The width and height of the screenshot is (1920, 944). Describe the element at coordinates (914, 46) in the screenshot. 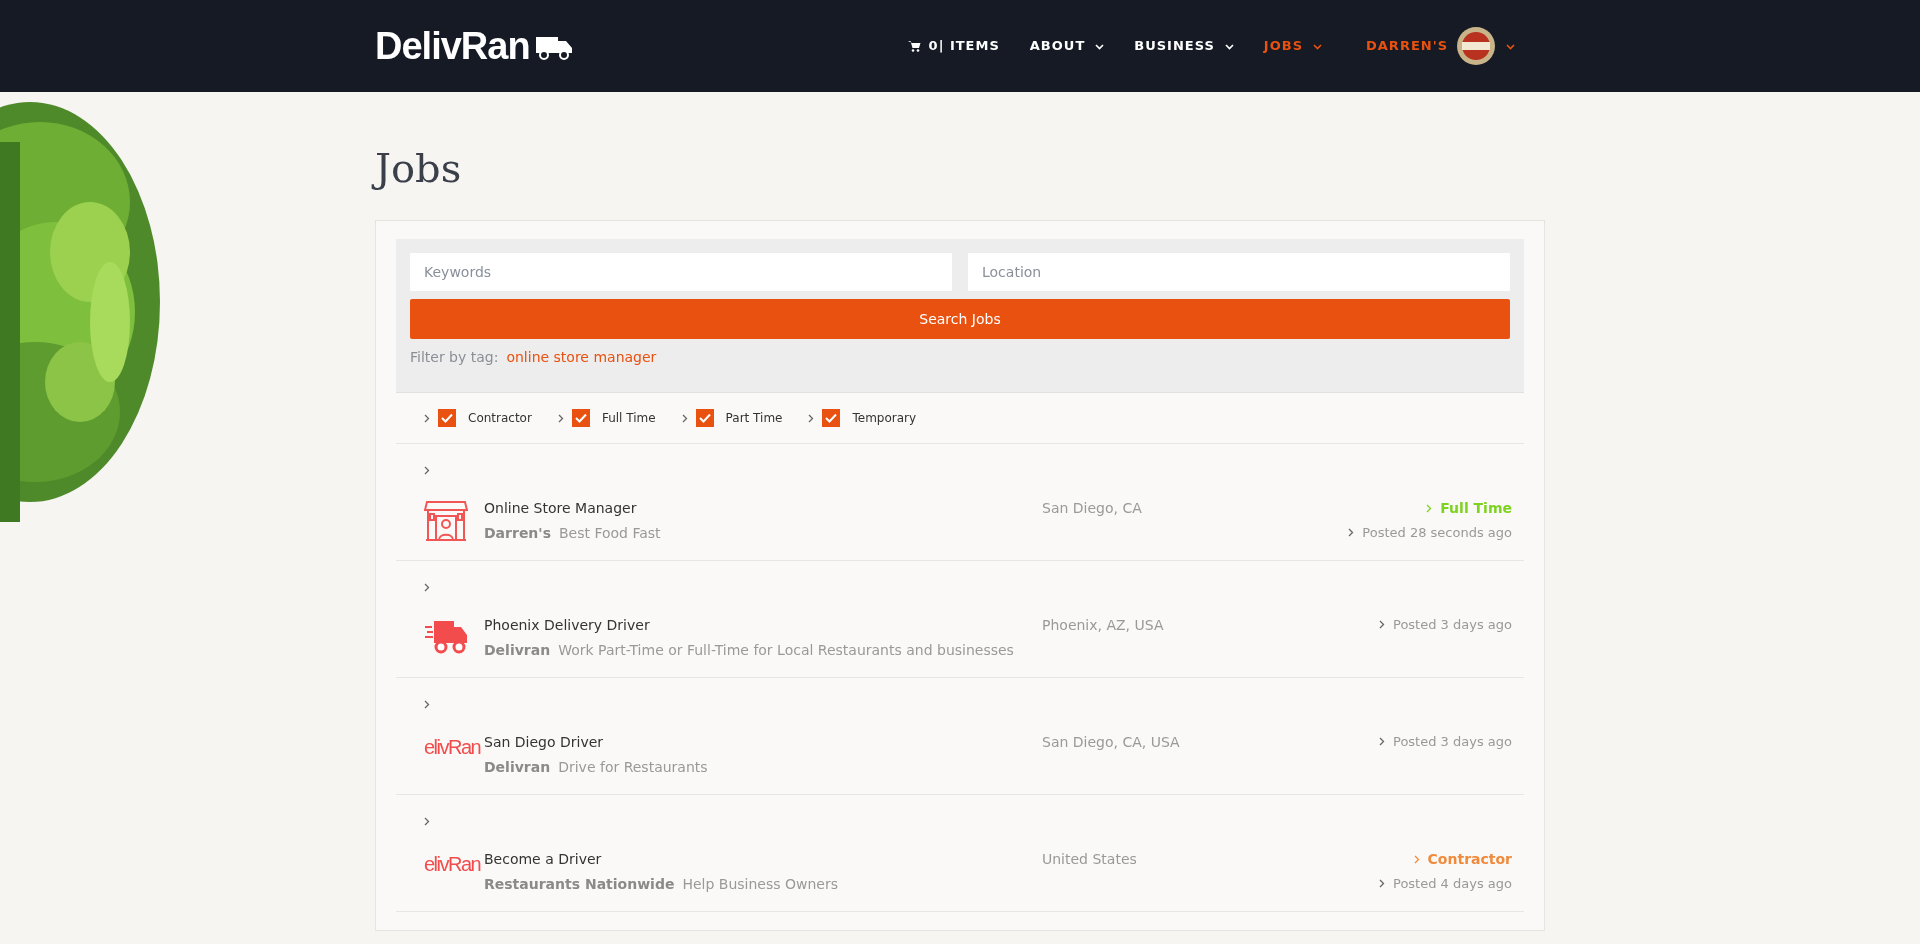

I see `cart-icon` at that location.